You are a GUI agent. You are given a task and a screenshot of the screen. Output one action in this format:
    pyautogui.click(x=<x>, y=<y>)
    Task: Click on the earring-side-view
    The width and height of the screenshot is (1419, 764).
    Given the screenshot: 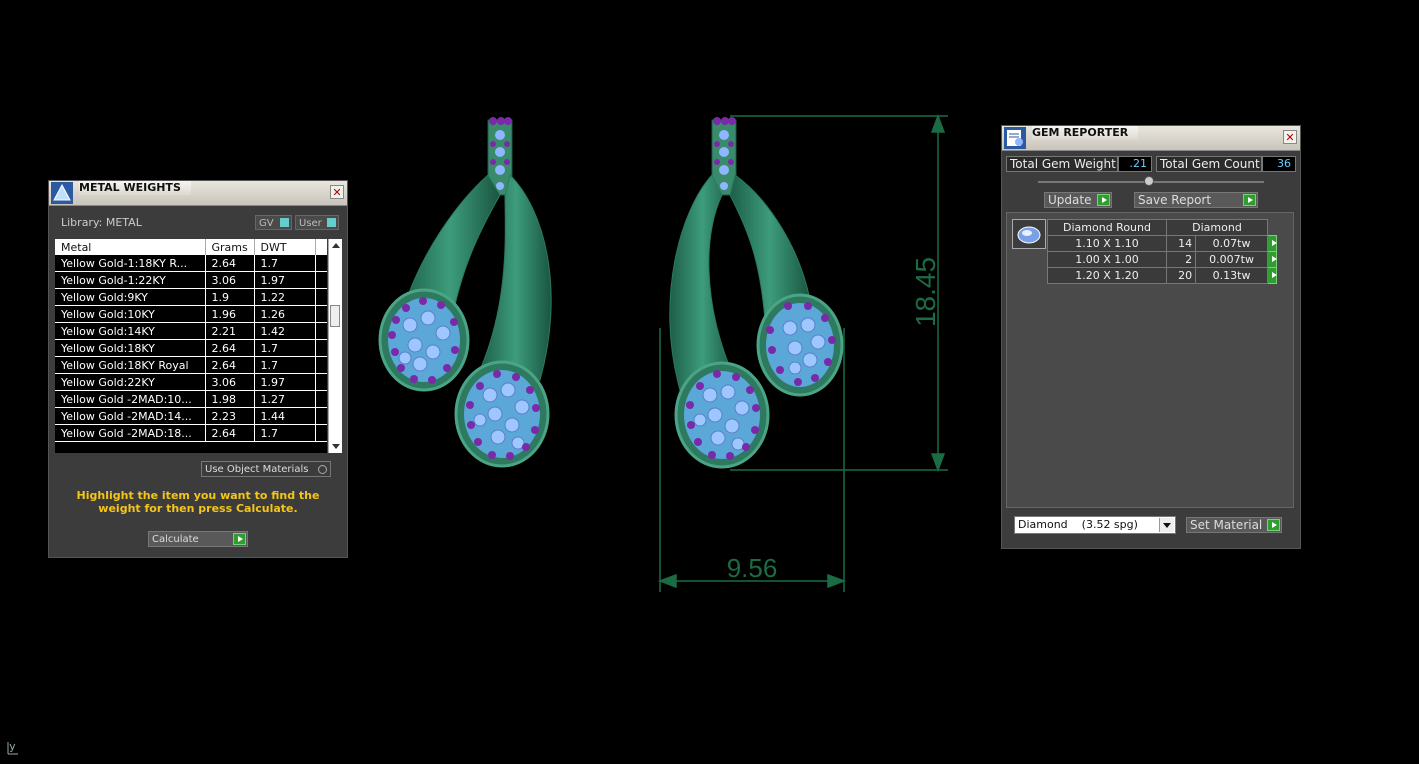 What is the action you would take?
    pyautogui.click(x=756, y=293)
    